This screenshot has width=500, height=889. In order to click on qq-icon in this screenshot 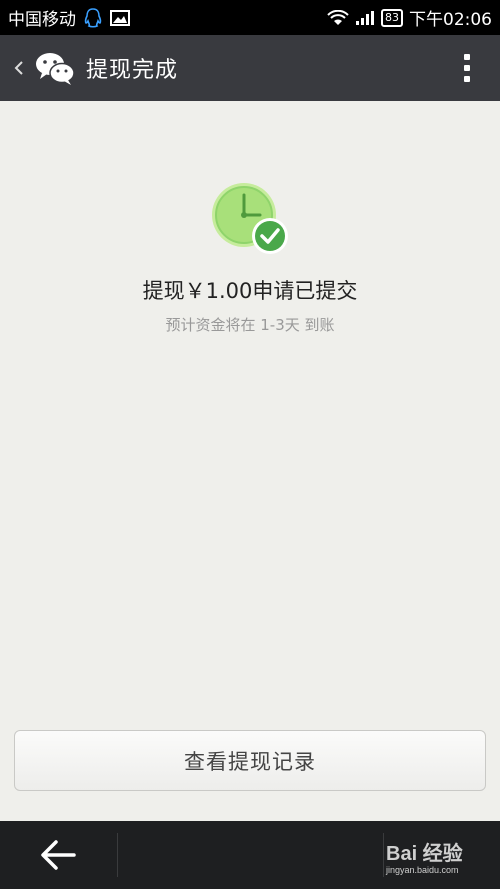, I will do `click(93, 17)`.